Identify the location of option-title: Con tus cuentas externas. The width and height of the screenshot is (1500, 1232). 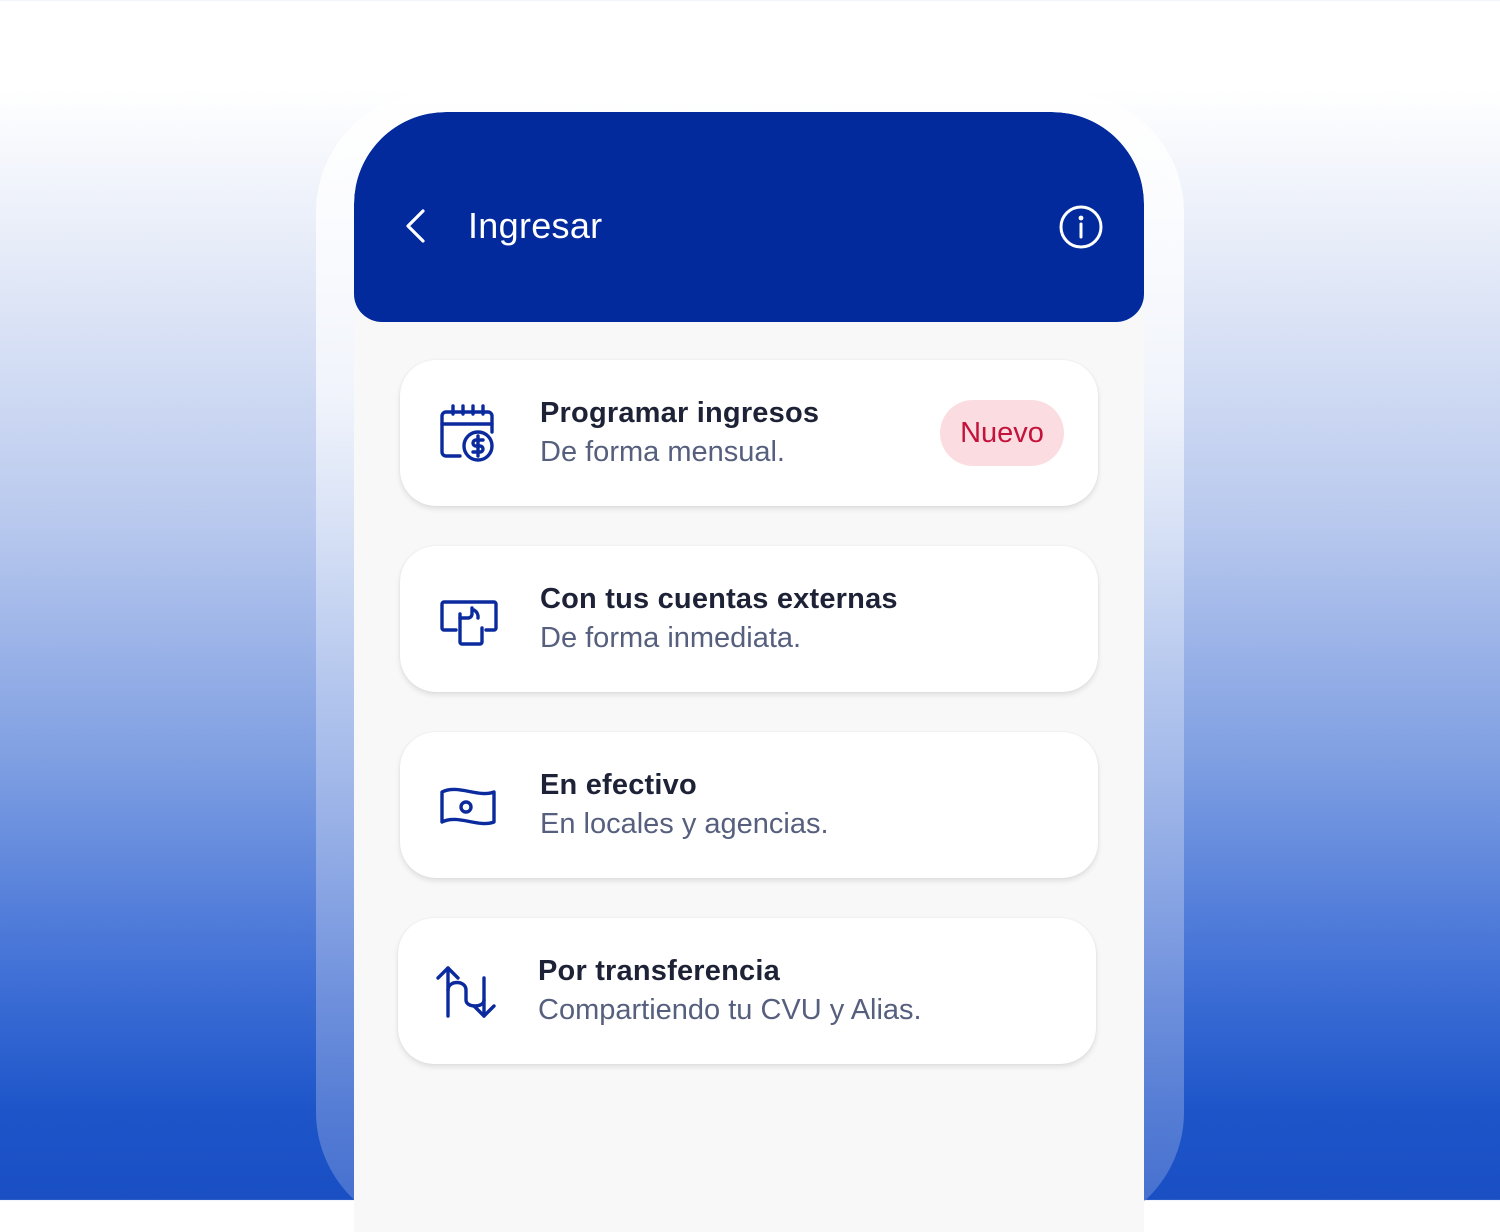
(719, 599).